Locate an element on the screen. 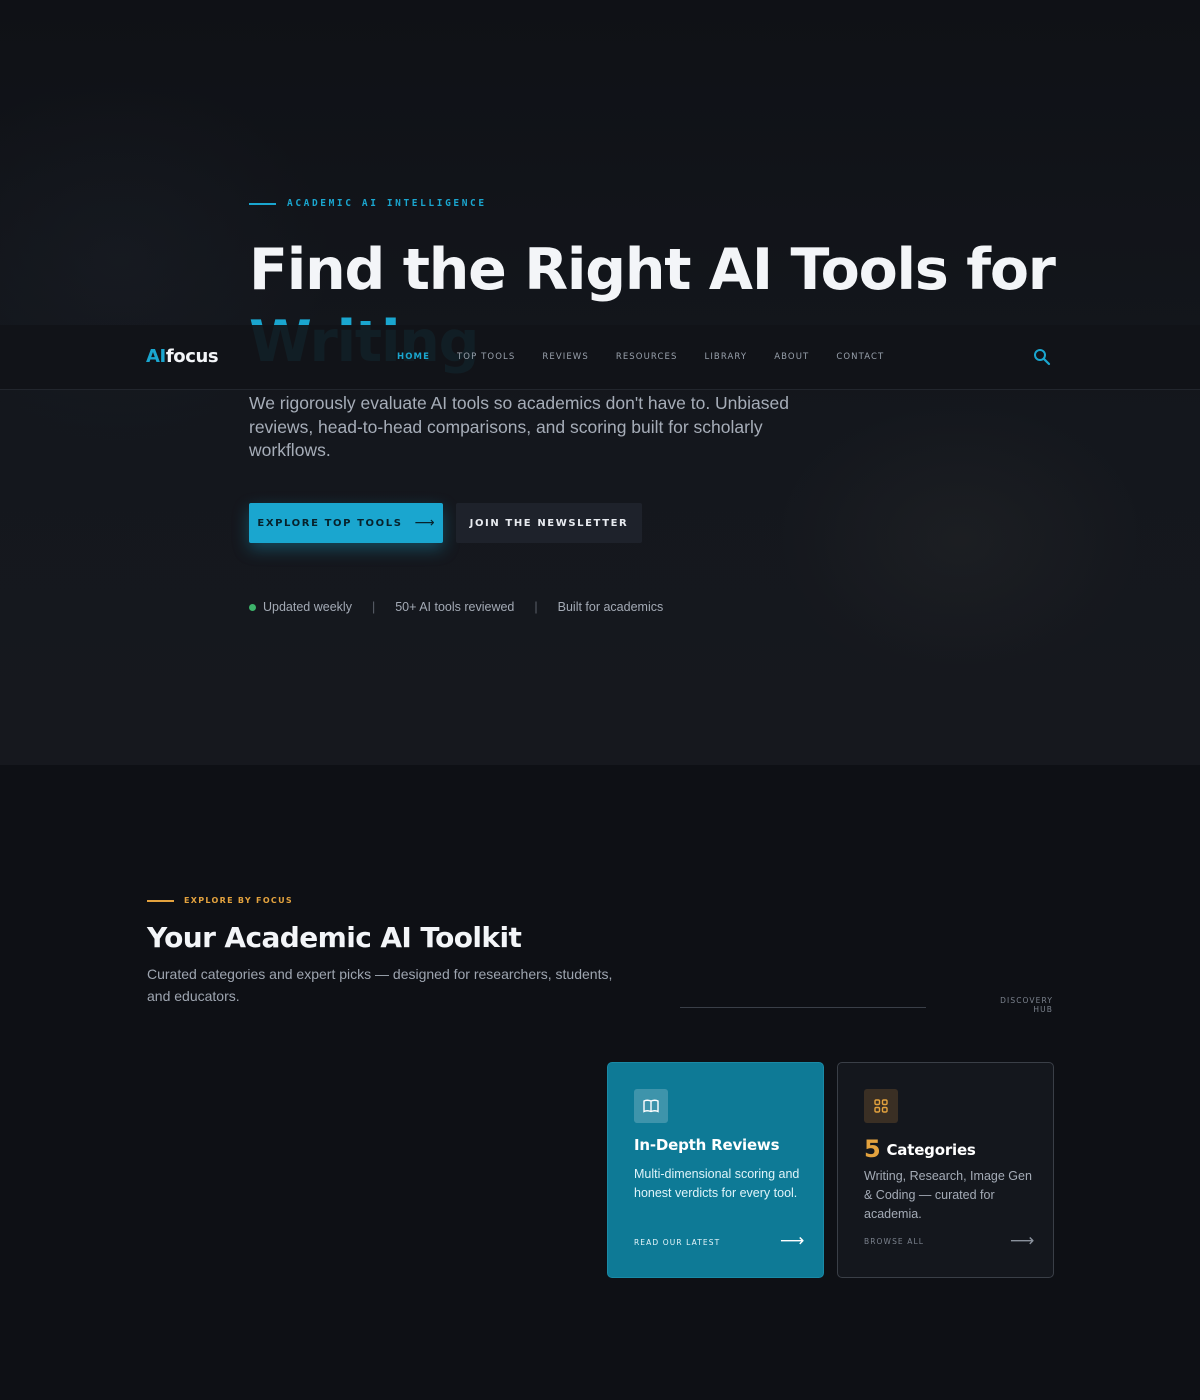  reviews-card-title: In-Depth Reviews is located at coordinates (707, 1145).